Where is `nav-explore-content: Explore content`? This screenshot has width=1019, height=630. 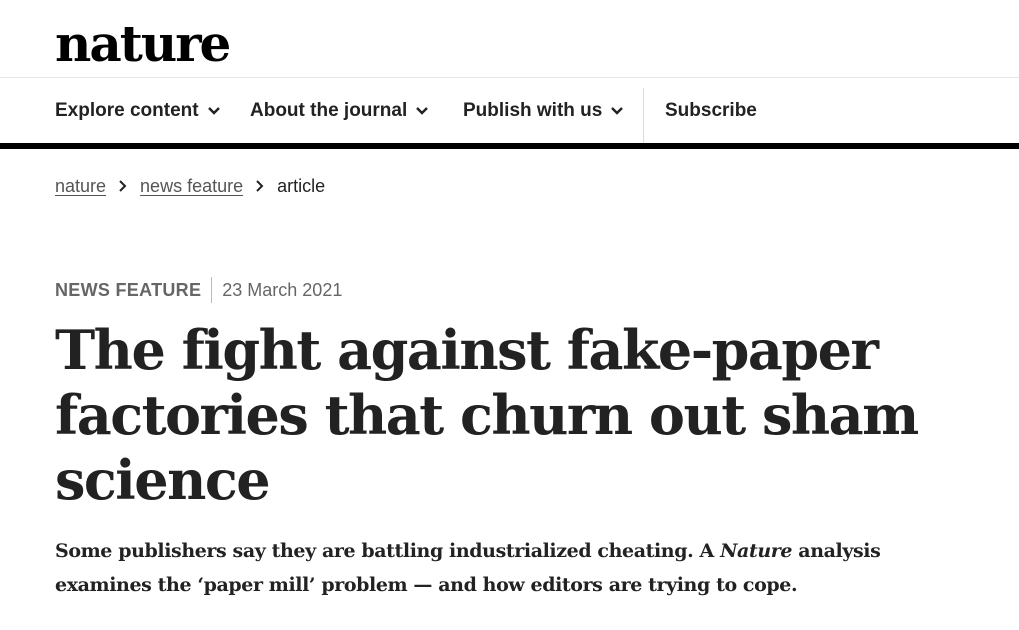
nav-explore-content: Explore content is located at coordinates (138, 111).